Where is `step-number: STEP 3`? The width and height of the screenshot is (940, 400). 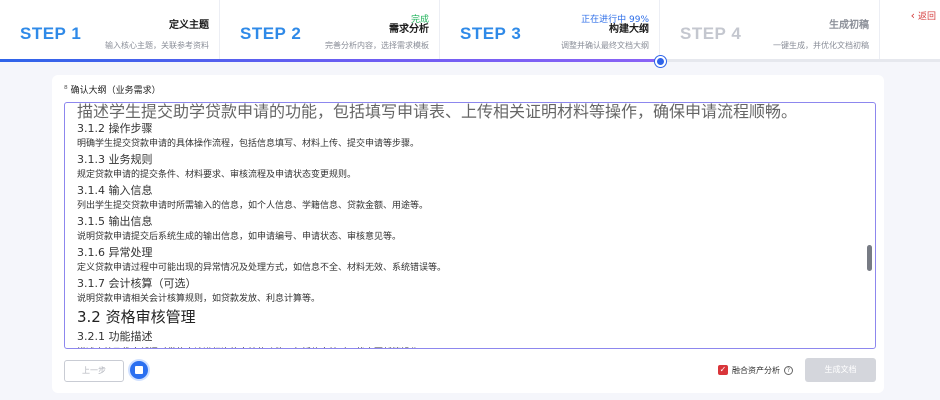 step-number: STEP 3 is located at coordinates (491, 33).